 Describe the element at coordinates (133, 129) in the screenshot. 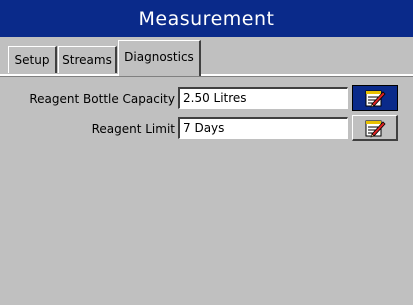

I see `reagent-limit-label: Reagent Limit` at that location.